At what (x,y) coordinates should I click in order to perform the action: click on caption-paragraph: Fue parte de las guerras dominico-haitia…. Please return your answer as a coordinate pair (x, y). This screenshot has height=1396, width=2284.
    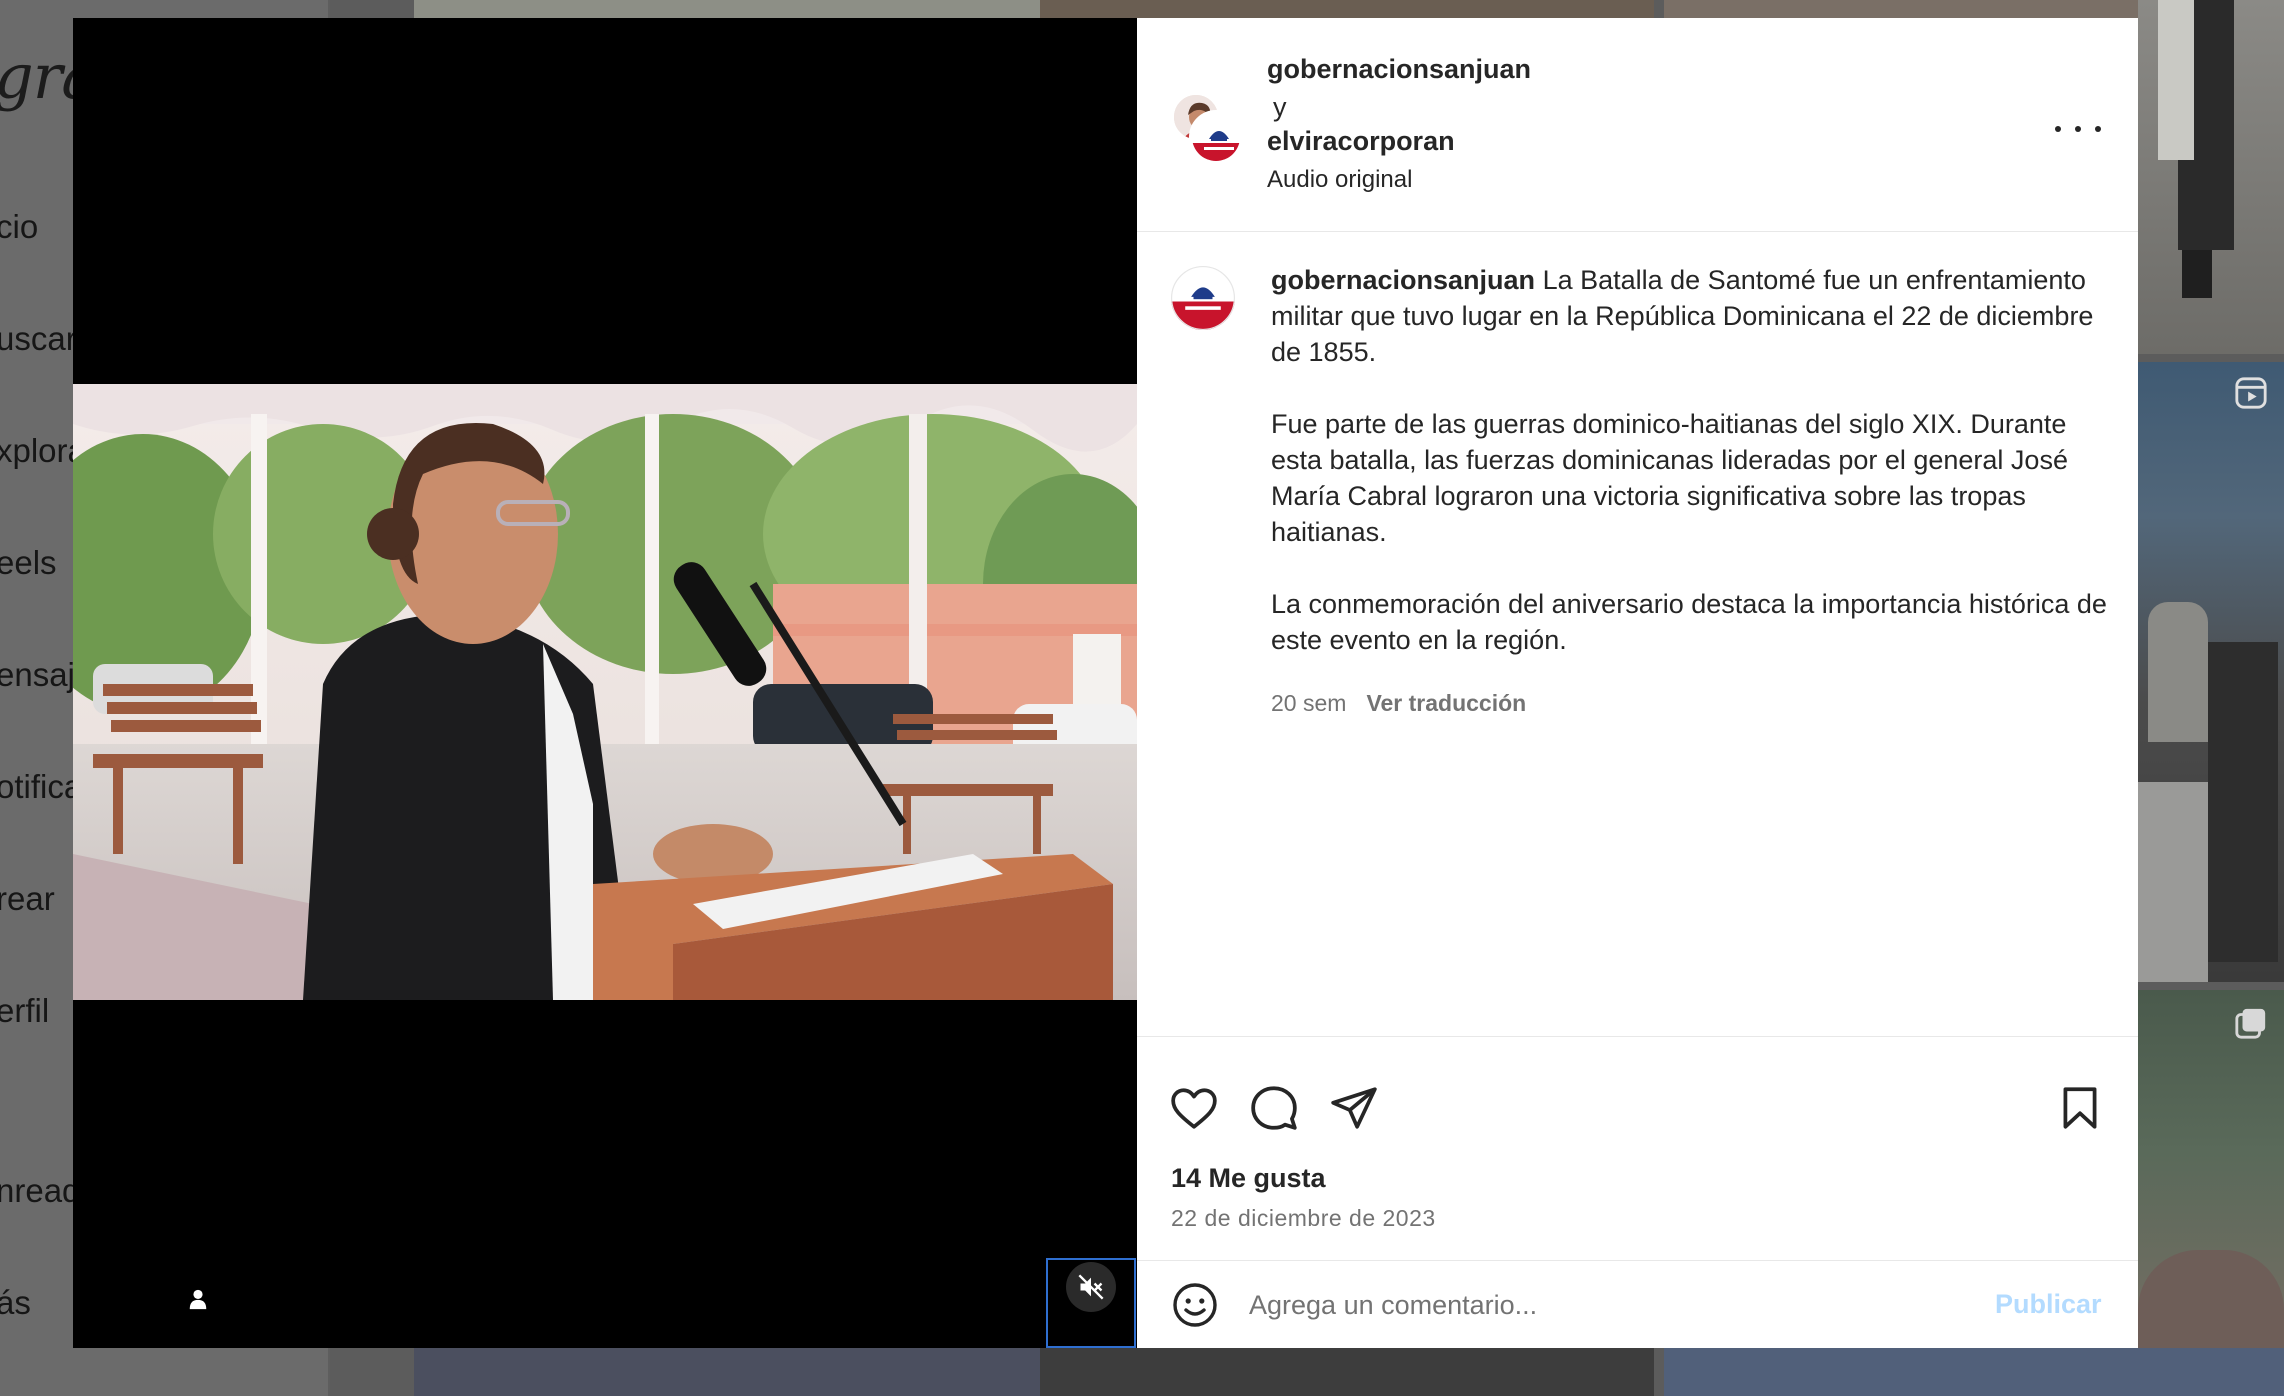
    Looking at the image, I should click on (1669, 478).